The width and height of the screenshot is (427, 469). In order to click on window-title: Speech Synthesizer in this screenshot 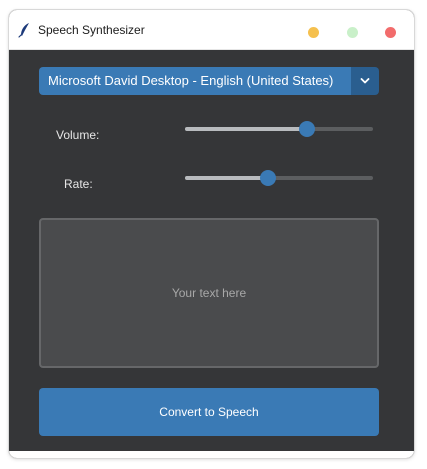, I will do `click(91, 30)`.